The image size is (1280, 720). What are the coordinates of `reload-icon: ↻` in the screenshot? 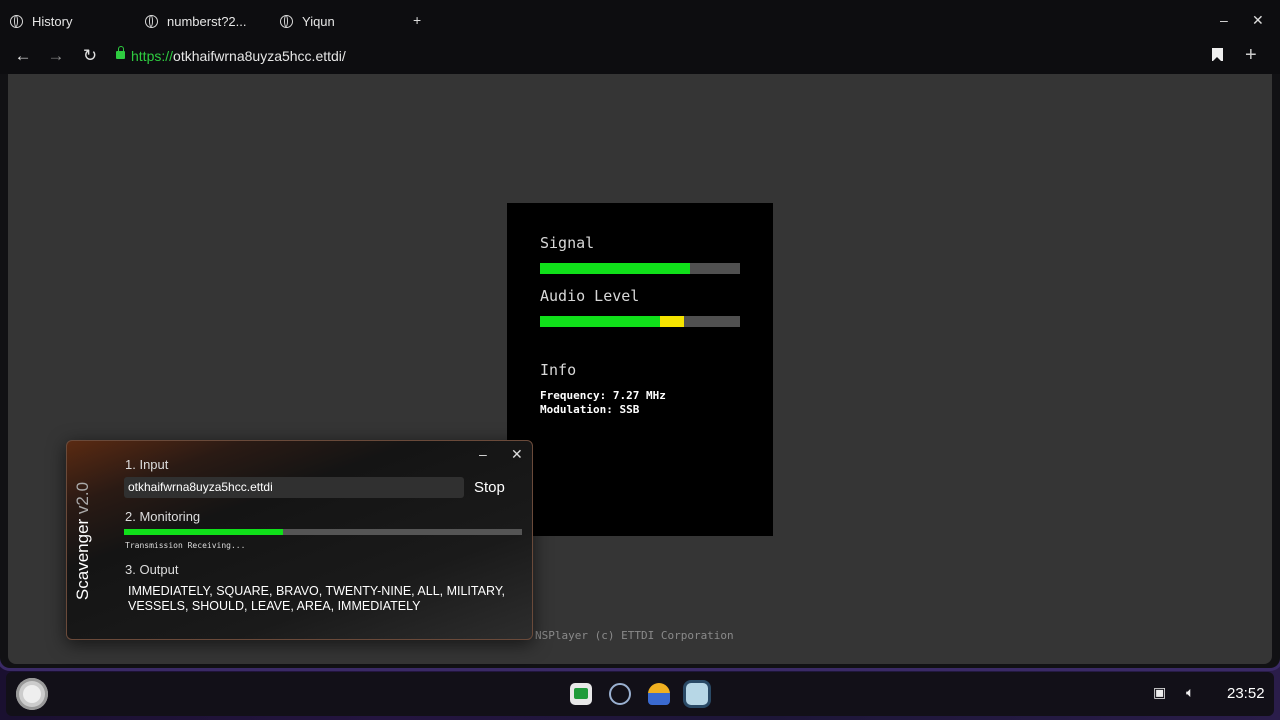 It's located at (90, 56).